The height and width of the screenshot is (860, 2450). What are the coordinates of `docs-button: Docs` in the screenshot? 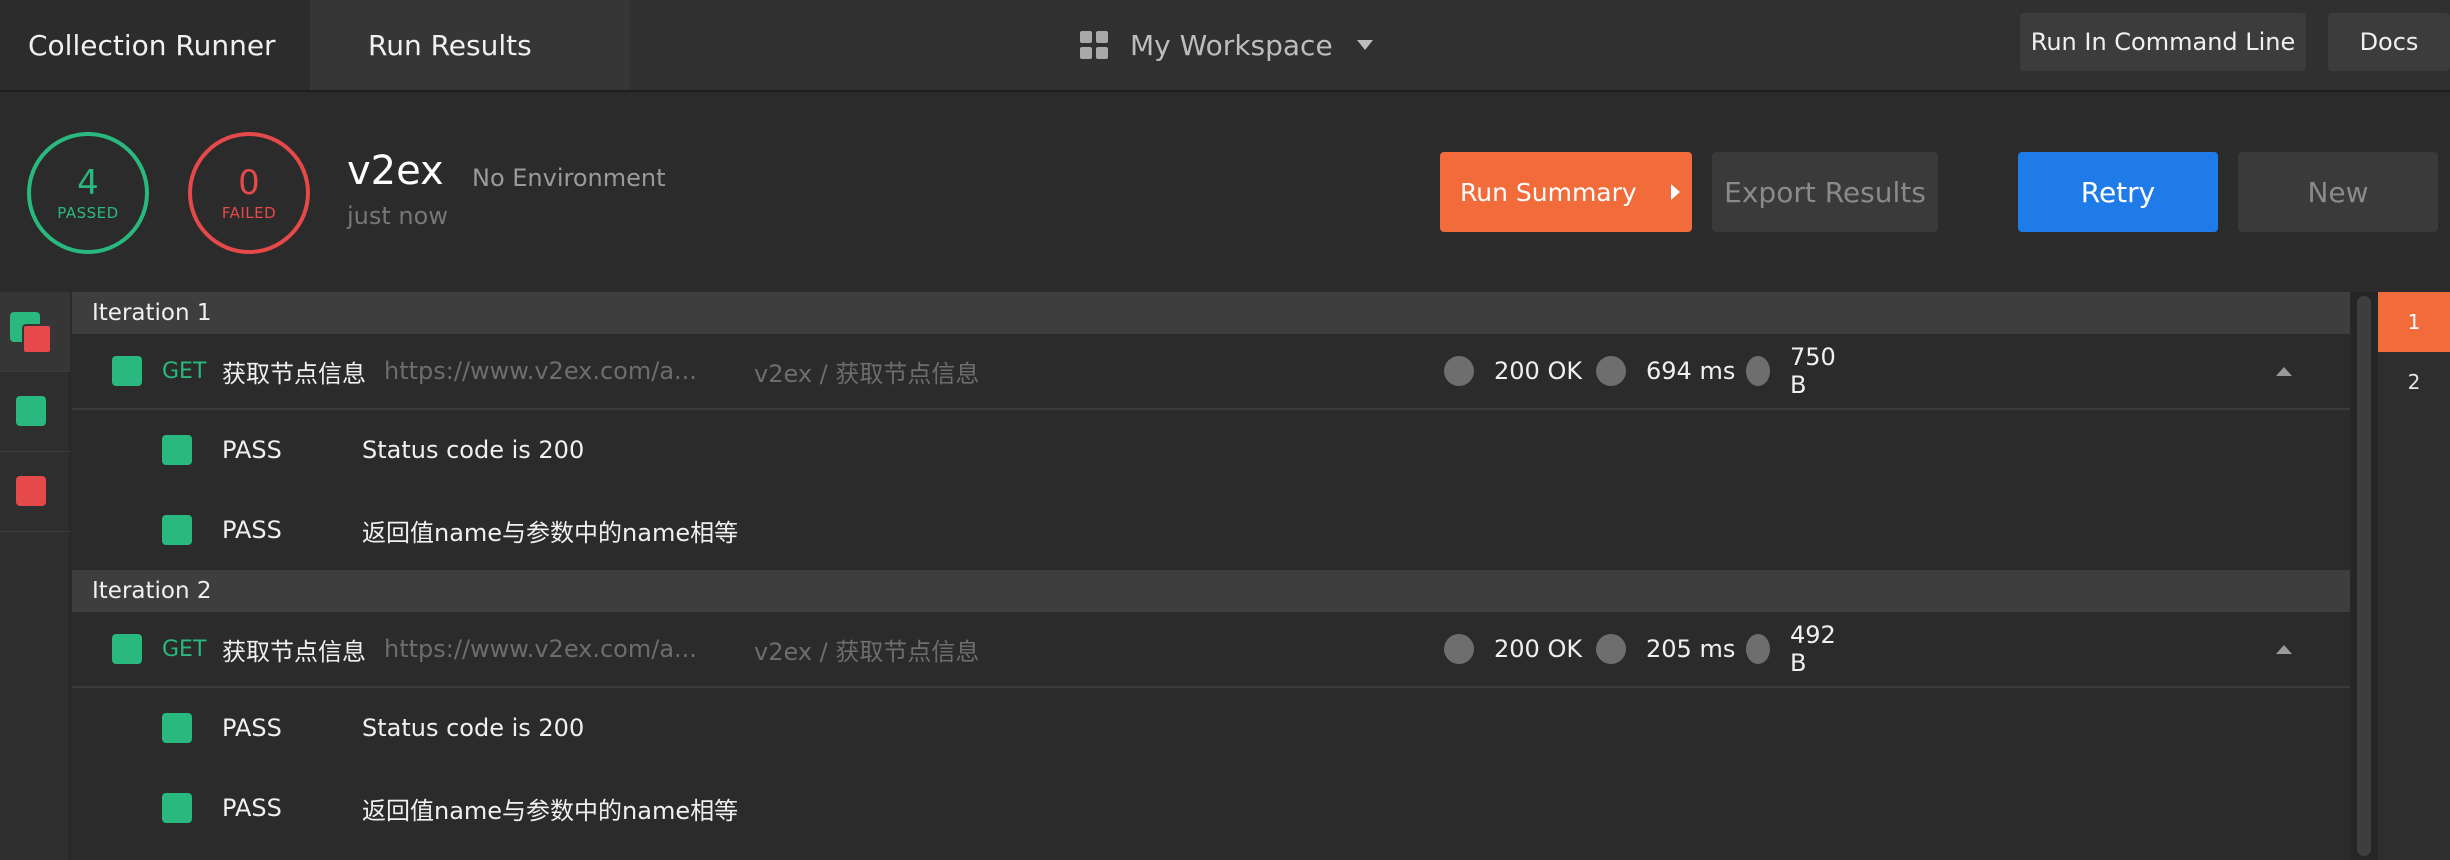 It's located at (2389, 42).